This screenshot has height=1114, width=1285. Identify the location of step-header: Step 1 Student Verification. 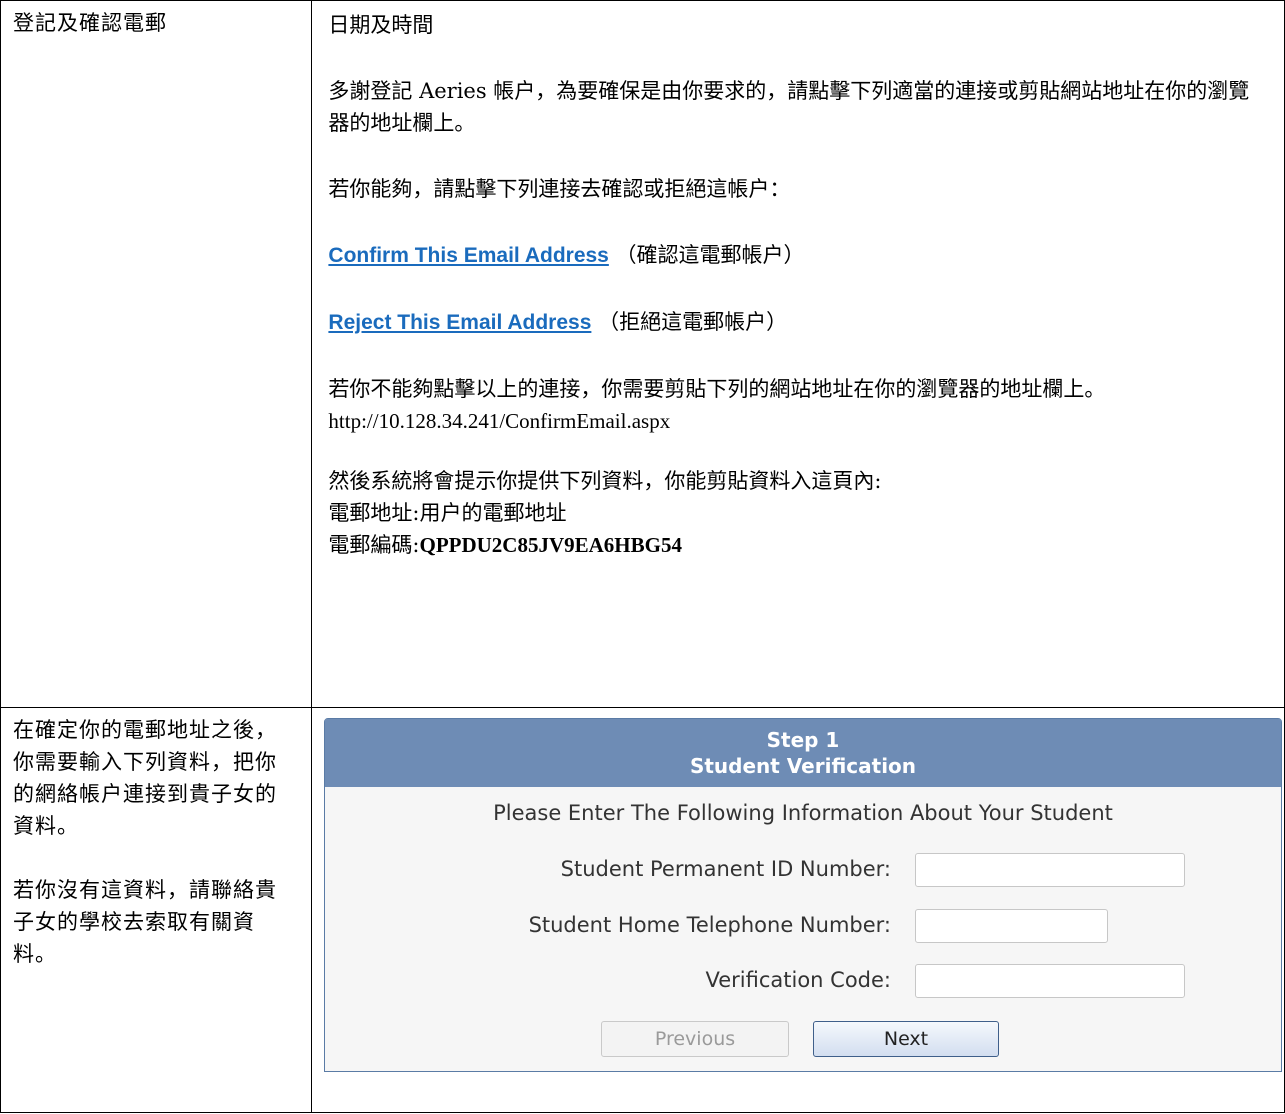
(803, 753).